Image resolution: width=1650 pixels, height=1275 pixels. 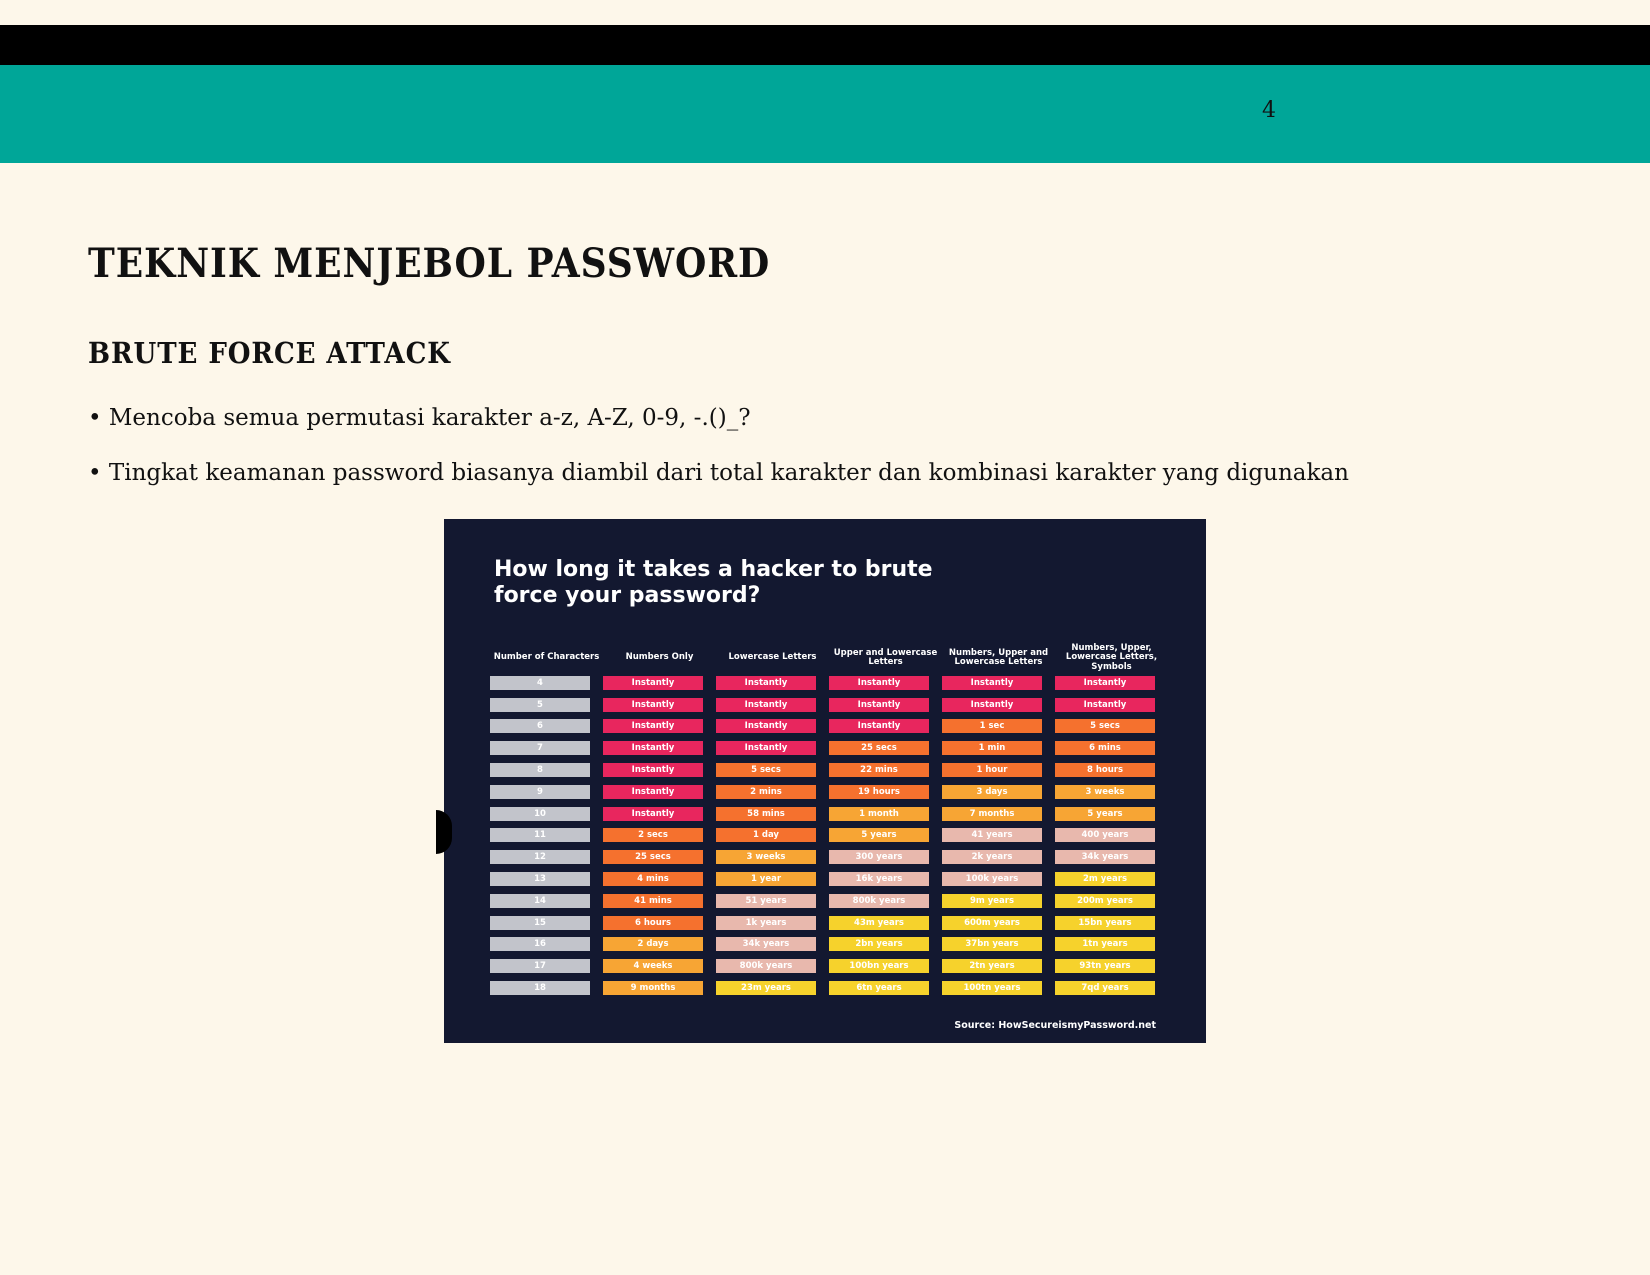 I want to click on crack-time-cell: 1 year, so click(x=766, y=879).